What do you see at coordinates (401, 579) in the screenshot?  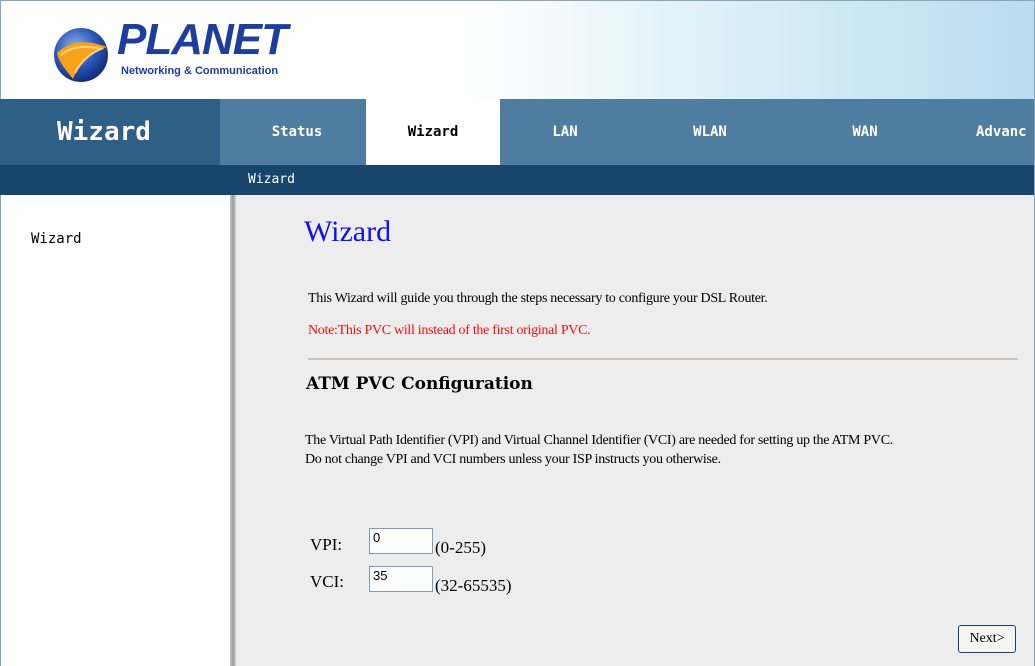 I see `vci-input` at bounding box center [401, 579].